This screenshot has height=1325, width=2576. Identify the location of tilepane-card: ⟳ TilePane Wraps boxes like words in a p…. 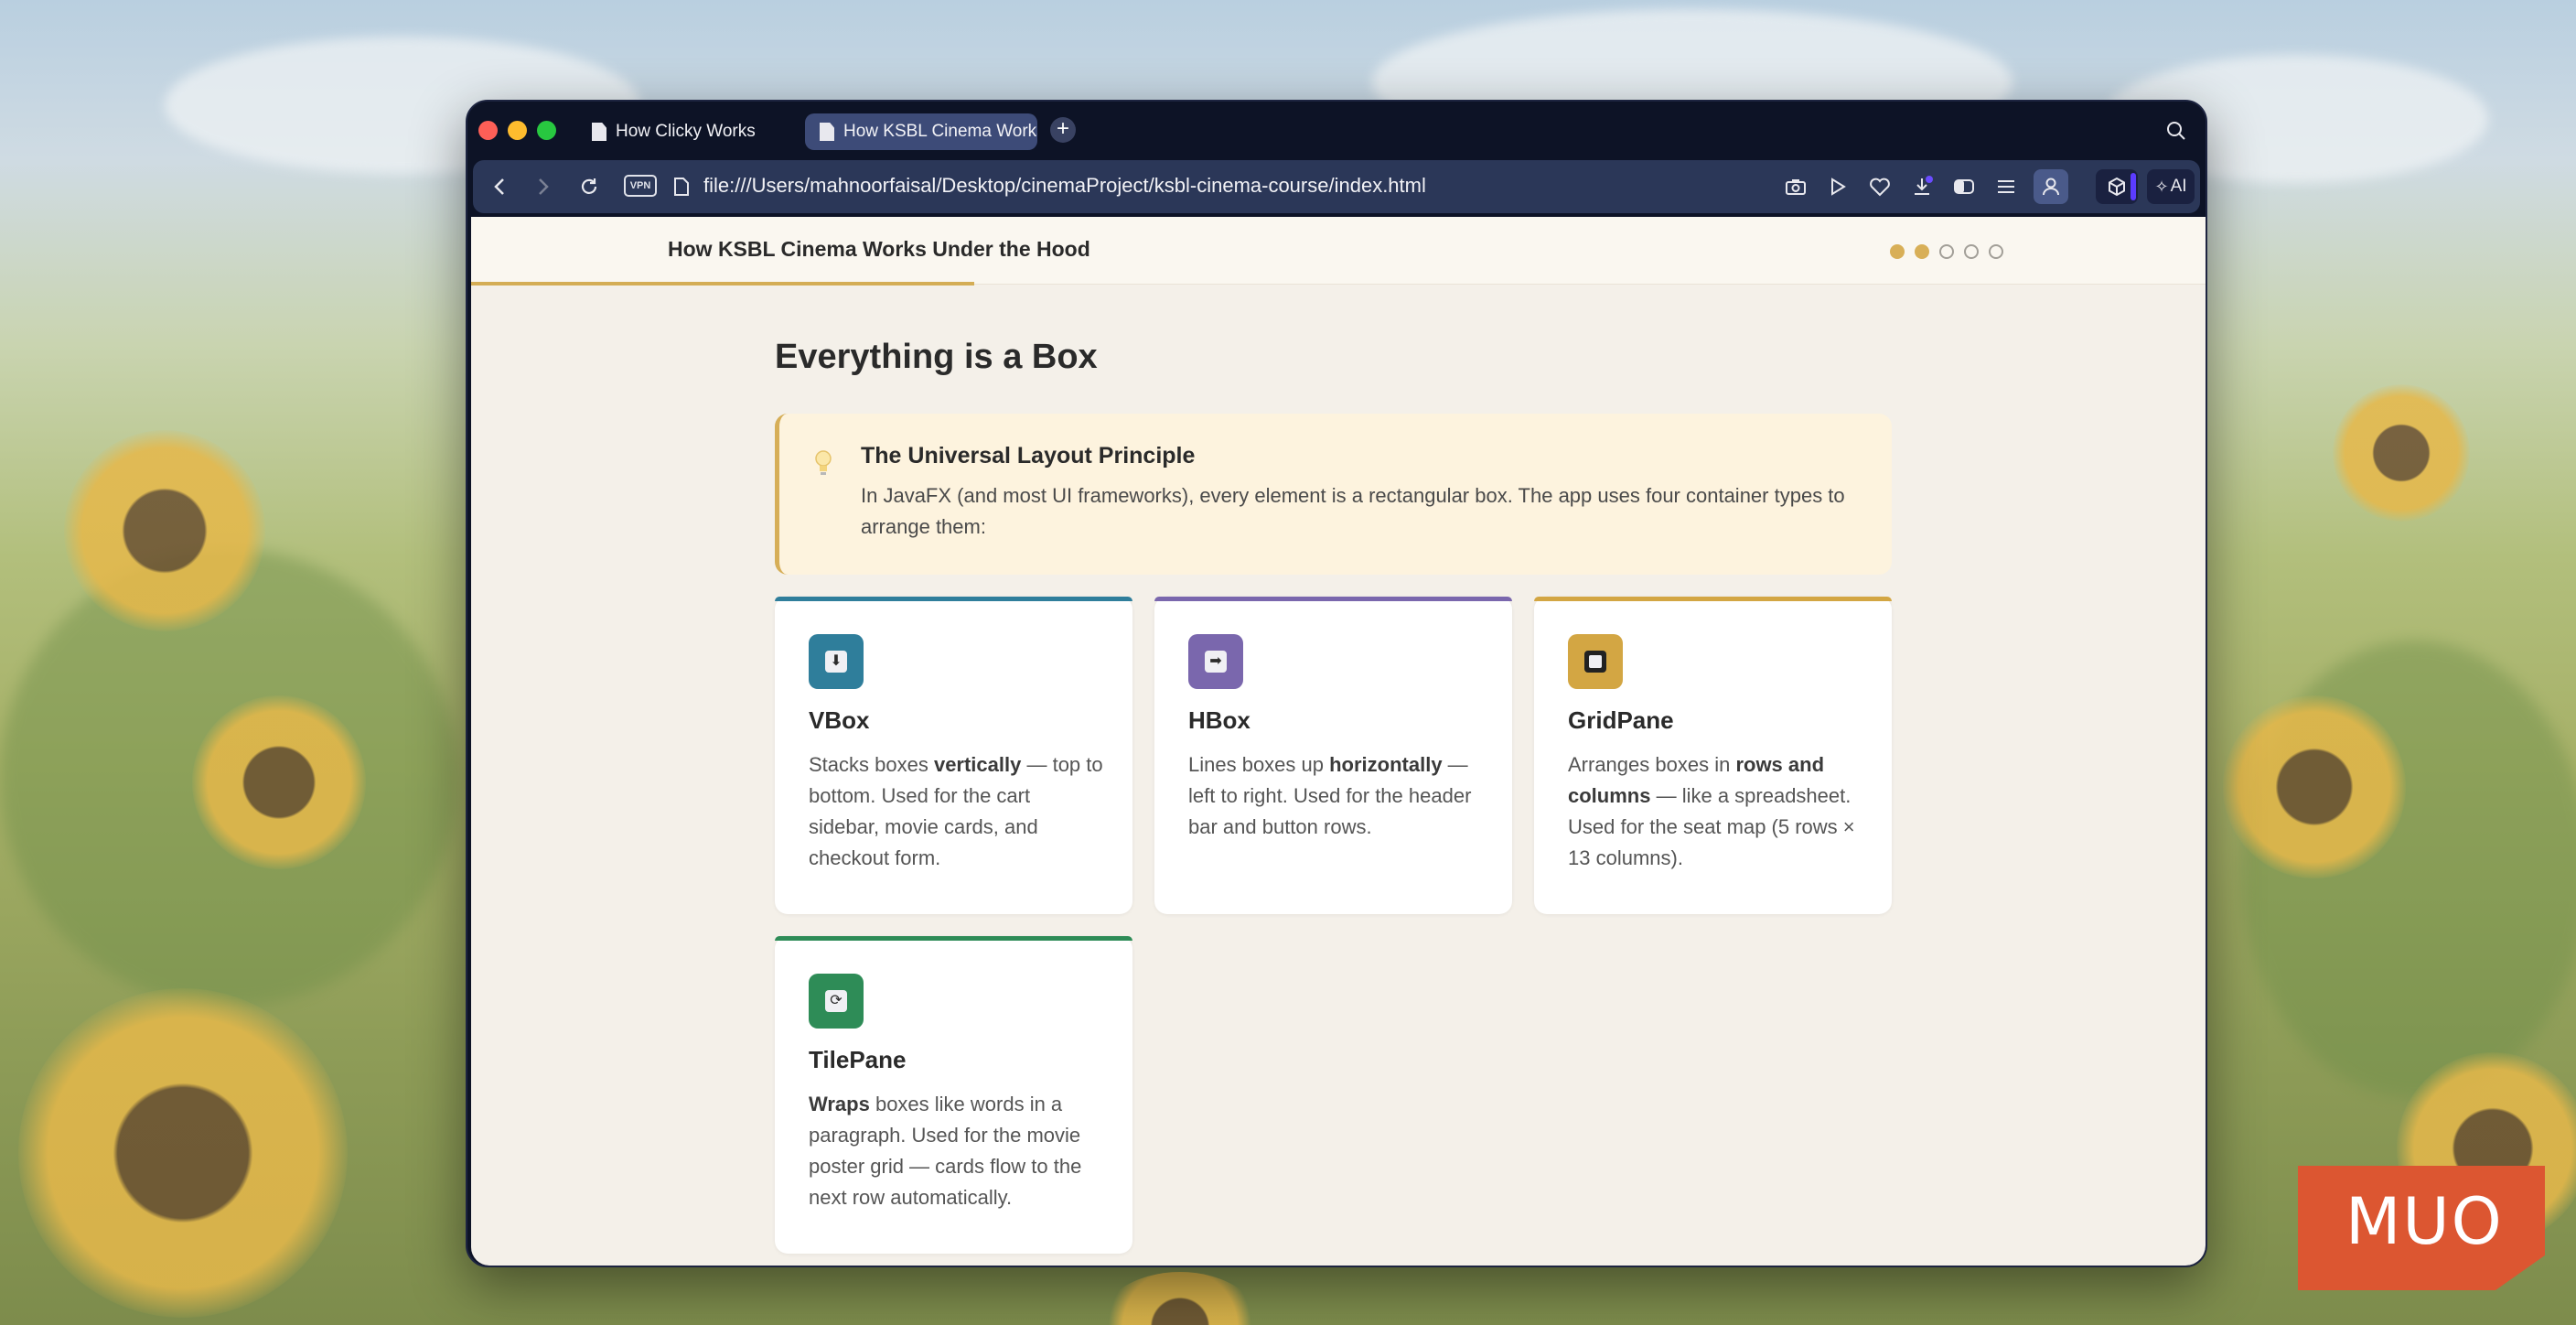
(954, 1095).